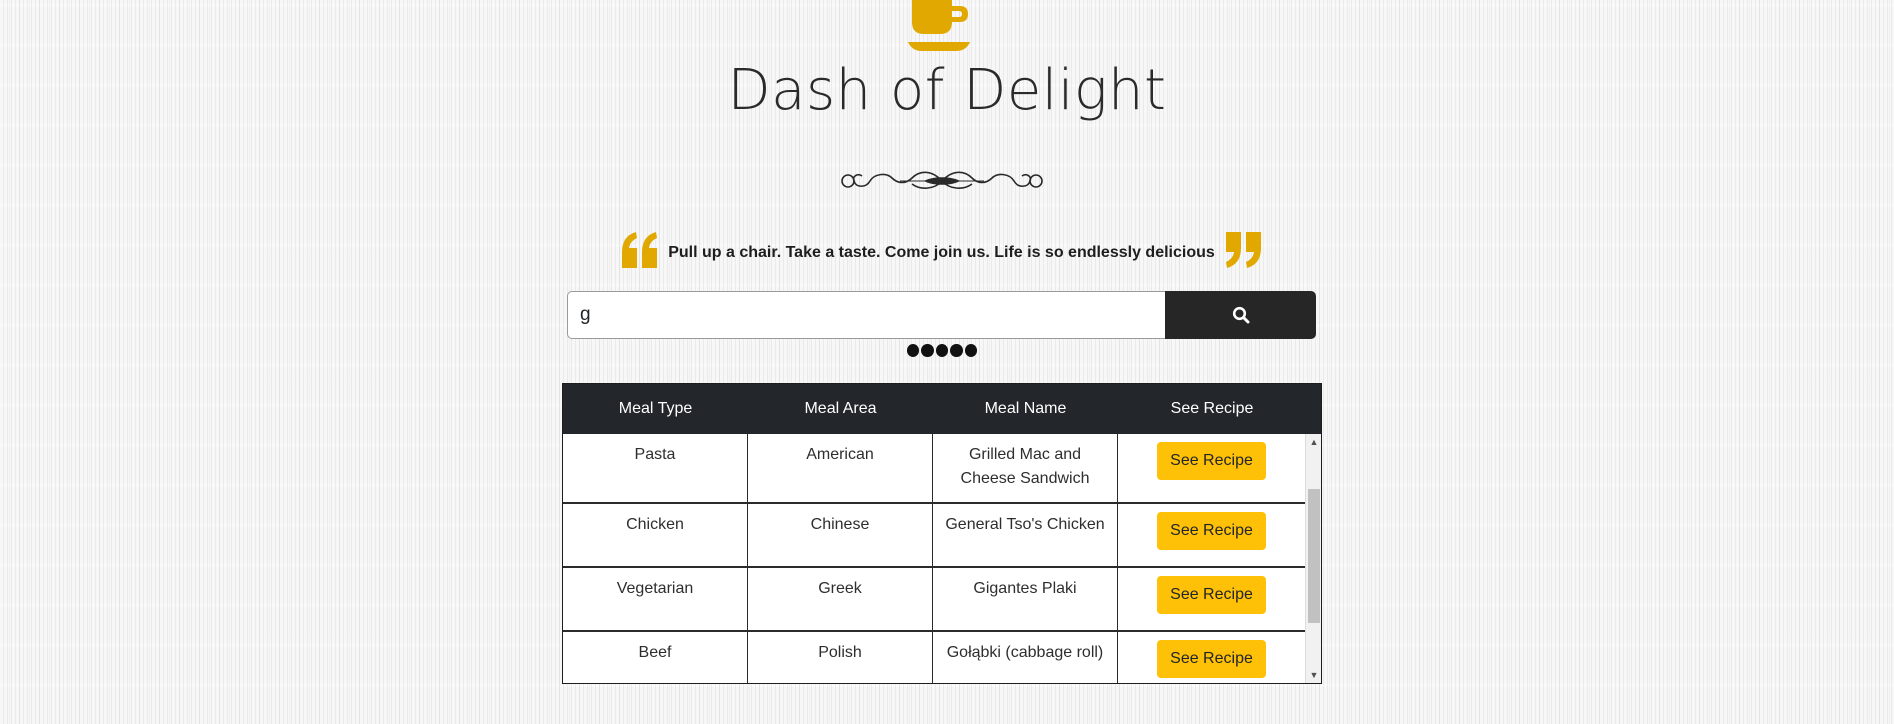 This screenshot has height=724, width=1894. Describe the element at coordinates (1025, 535) in the screenshot. I see `meal-name-cell: General Tso's Chicken` at that location.